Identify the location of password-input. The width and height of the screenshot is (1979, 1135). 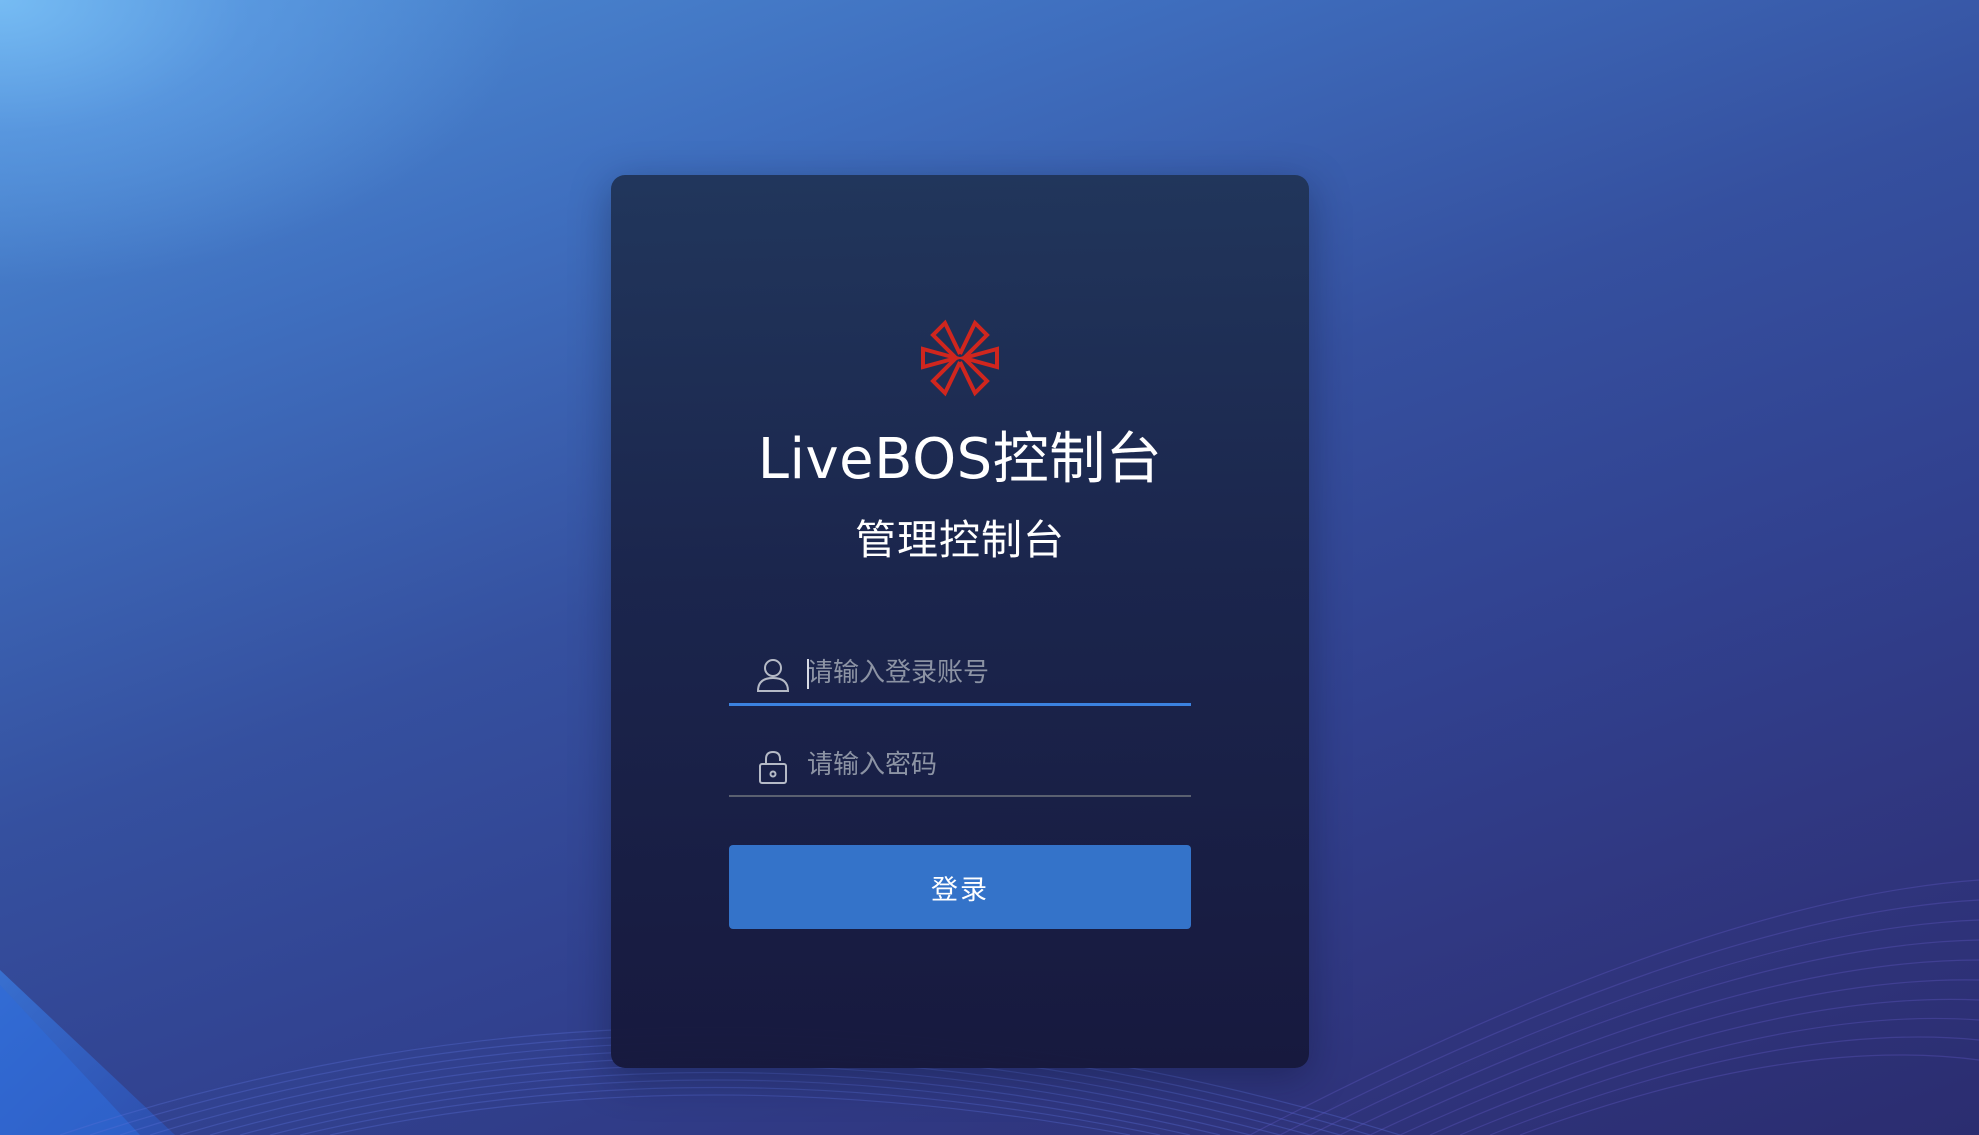
(992, 765).